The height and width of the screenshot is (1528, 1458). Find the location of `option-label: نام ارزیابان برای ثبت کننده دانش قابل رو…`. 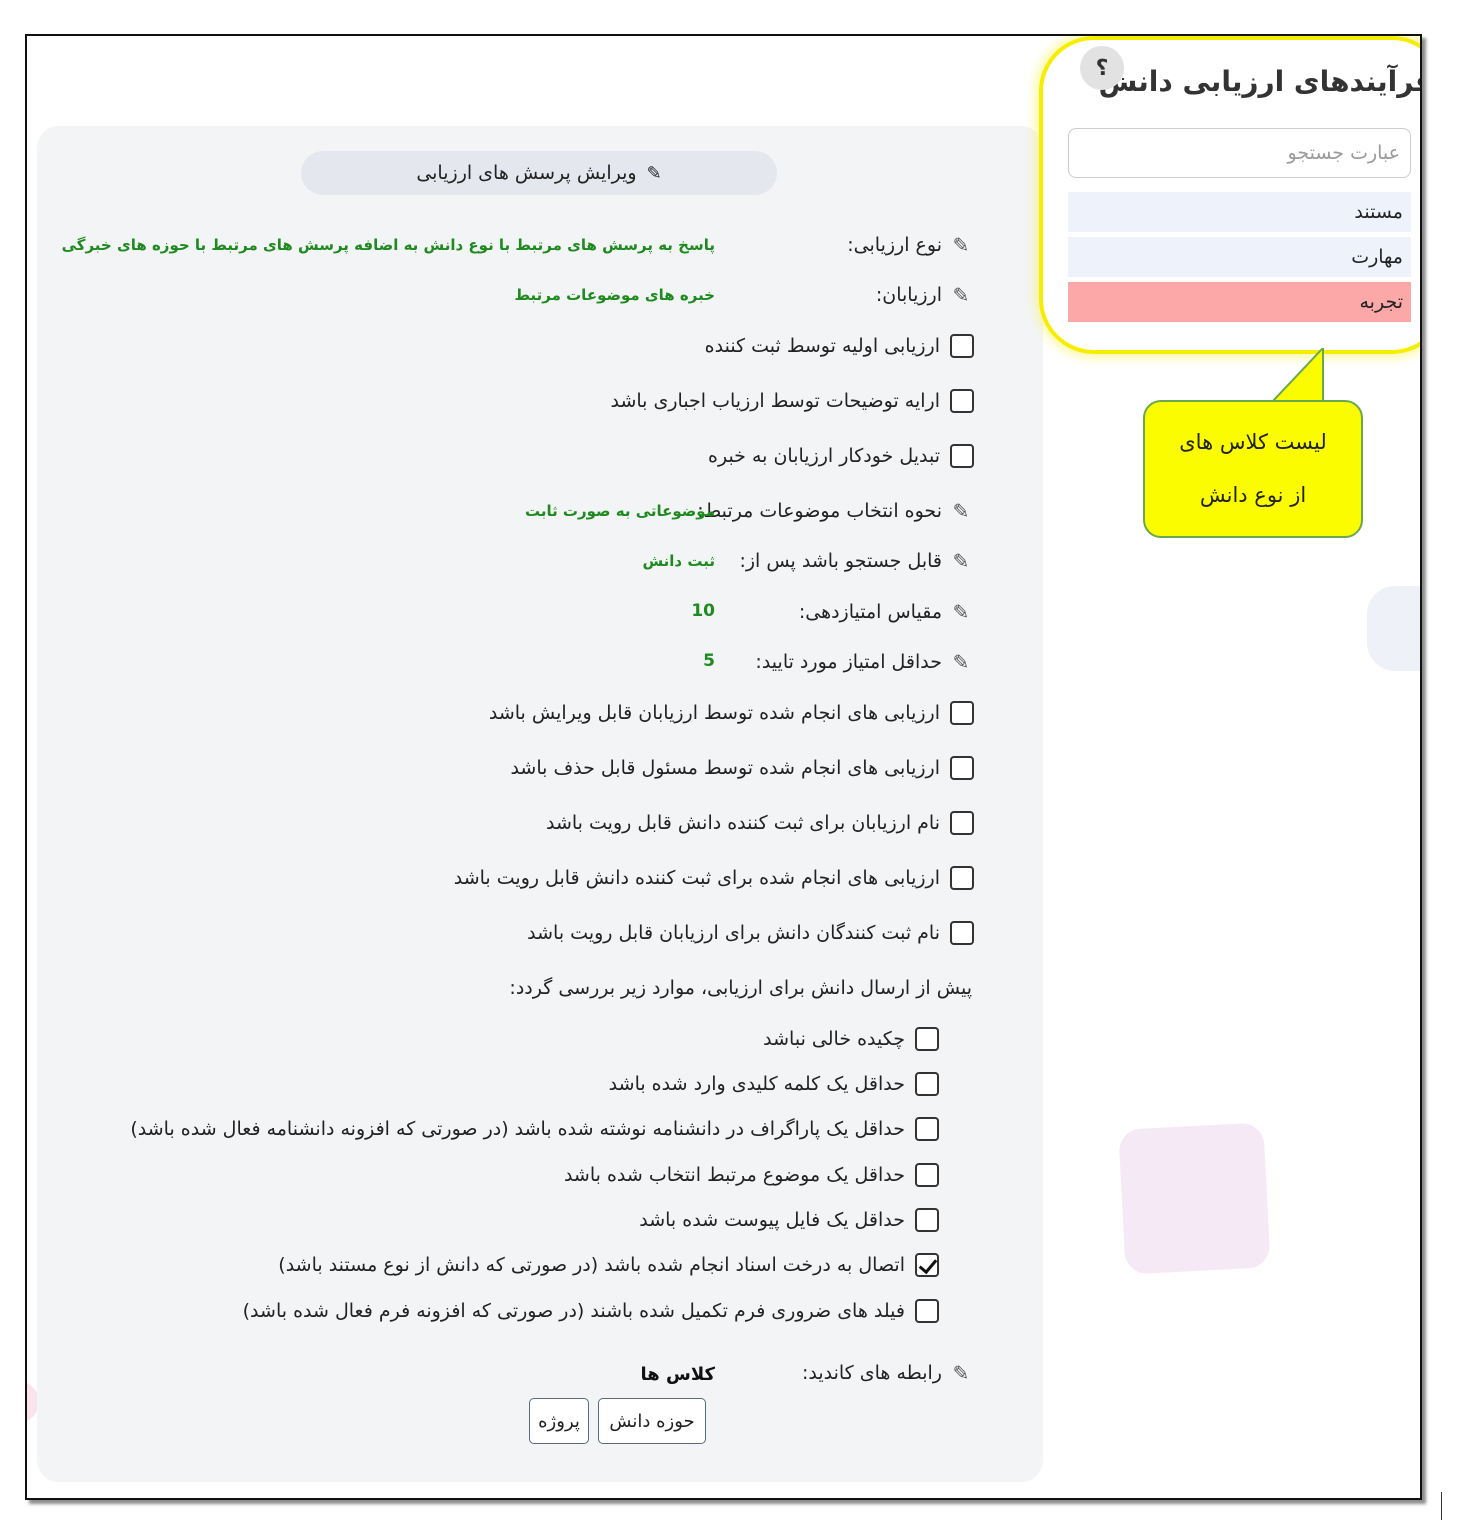

option-label: نام ارزیابان برای ثبت کننده دانش قابل رو… is located at coordinates (743, 823).